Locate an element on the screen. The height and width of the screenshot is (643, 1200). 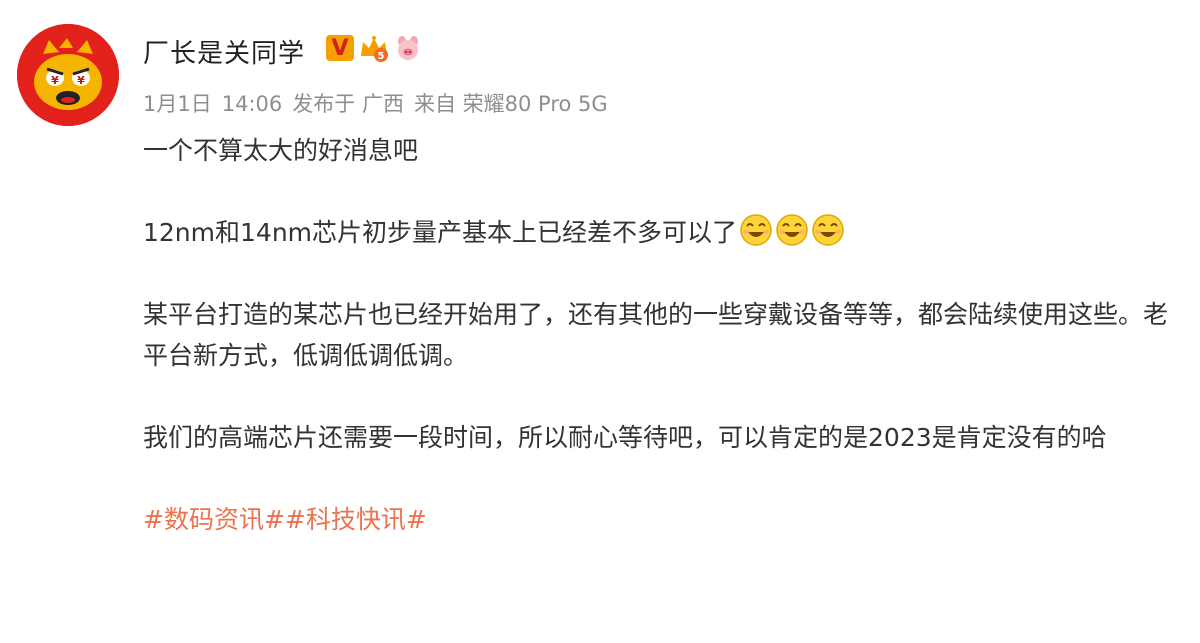
hashtag-link: #科技快讯# is located at coordinates (356, 519).